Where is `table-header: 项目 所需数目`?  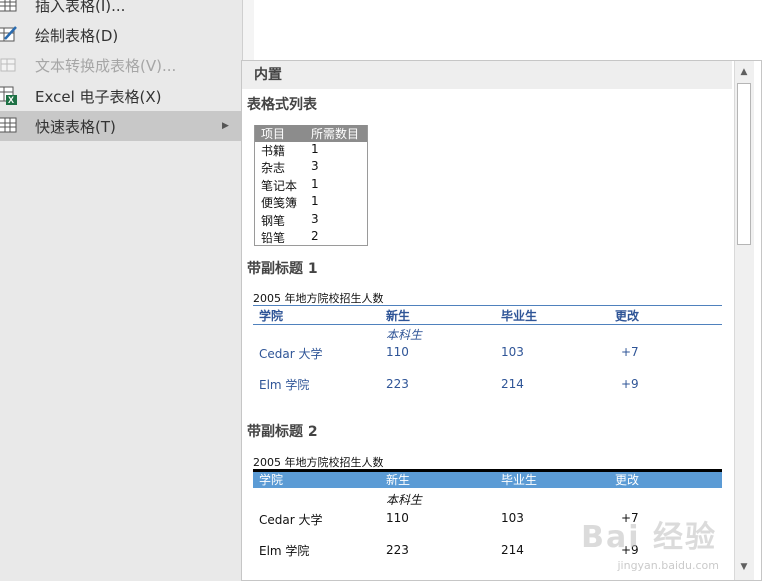
table-header: 项目 所需数目 is located at coordinates (311, 133).